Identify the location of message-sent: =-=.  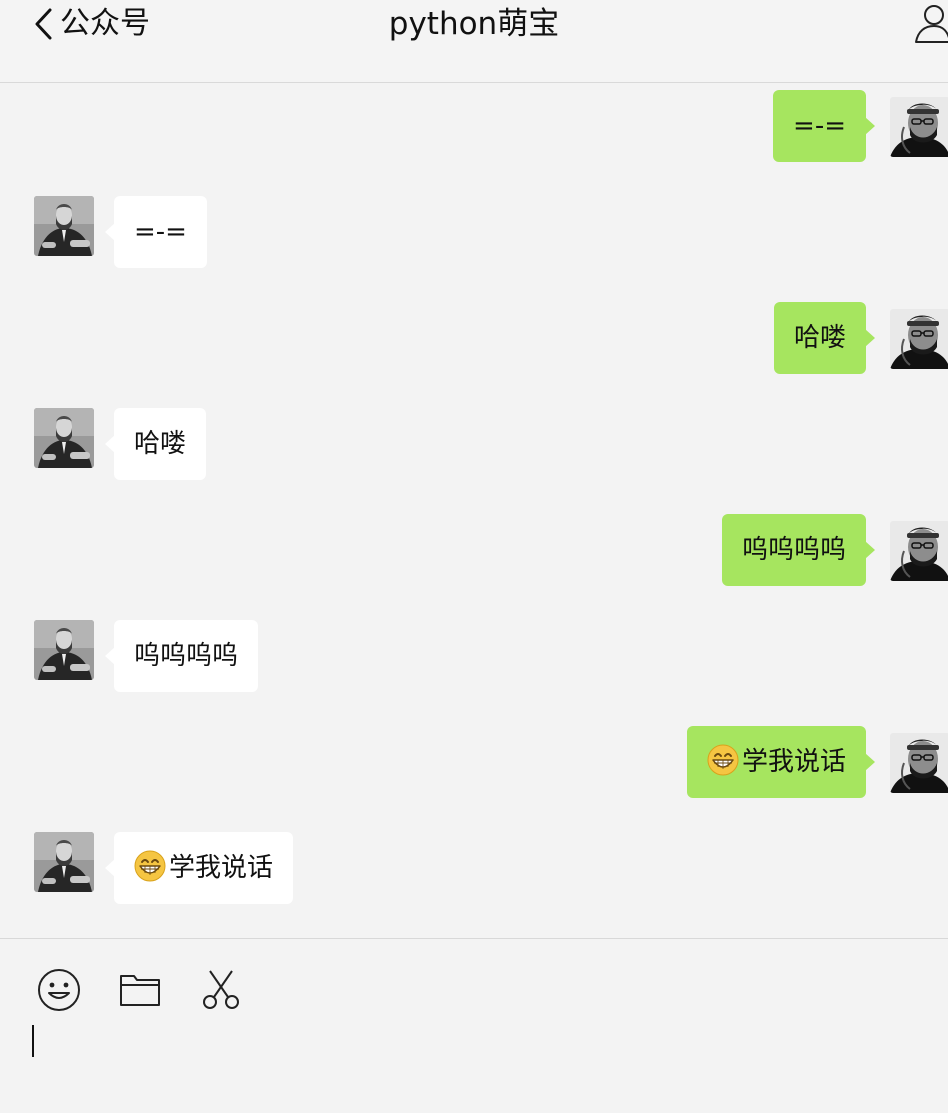
(474, 126).